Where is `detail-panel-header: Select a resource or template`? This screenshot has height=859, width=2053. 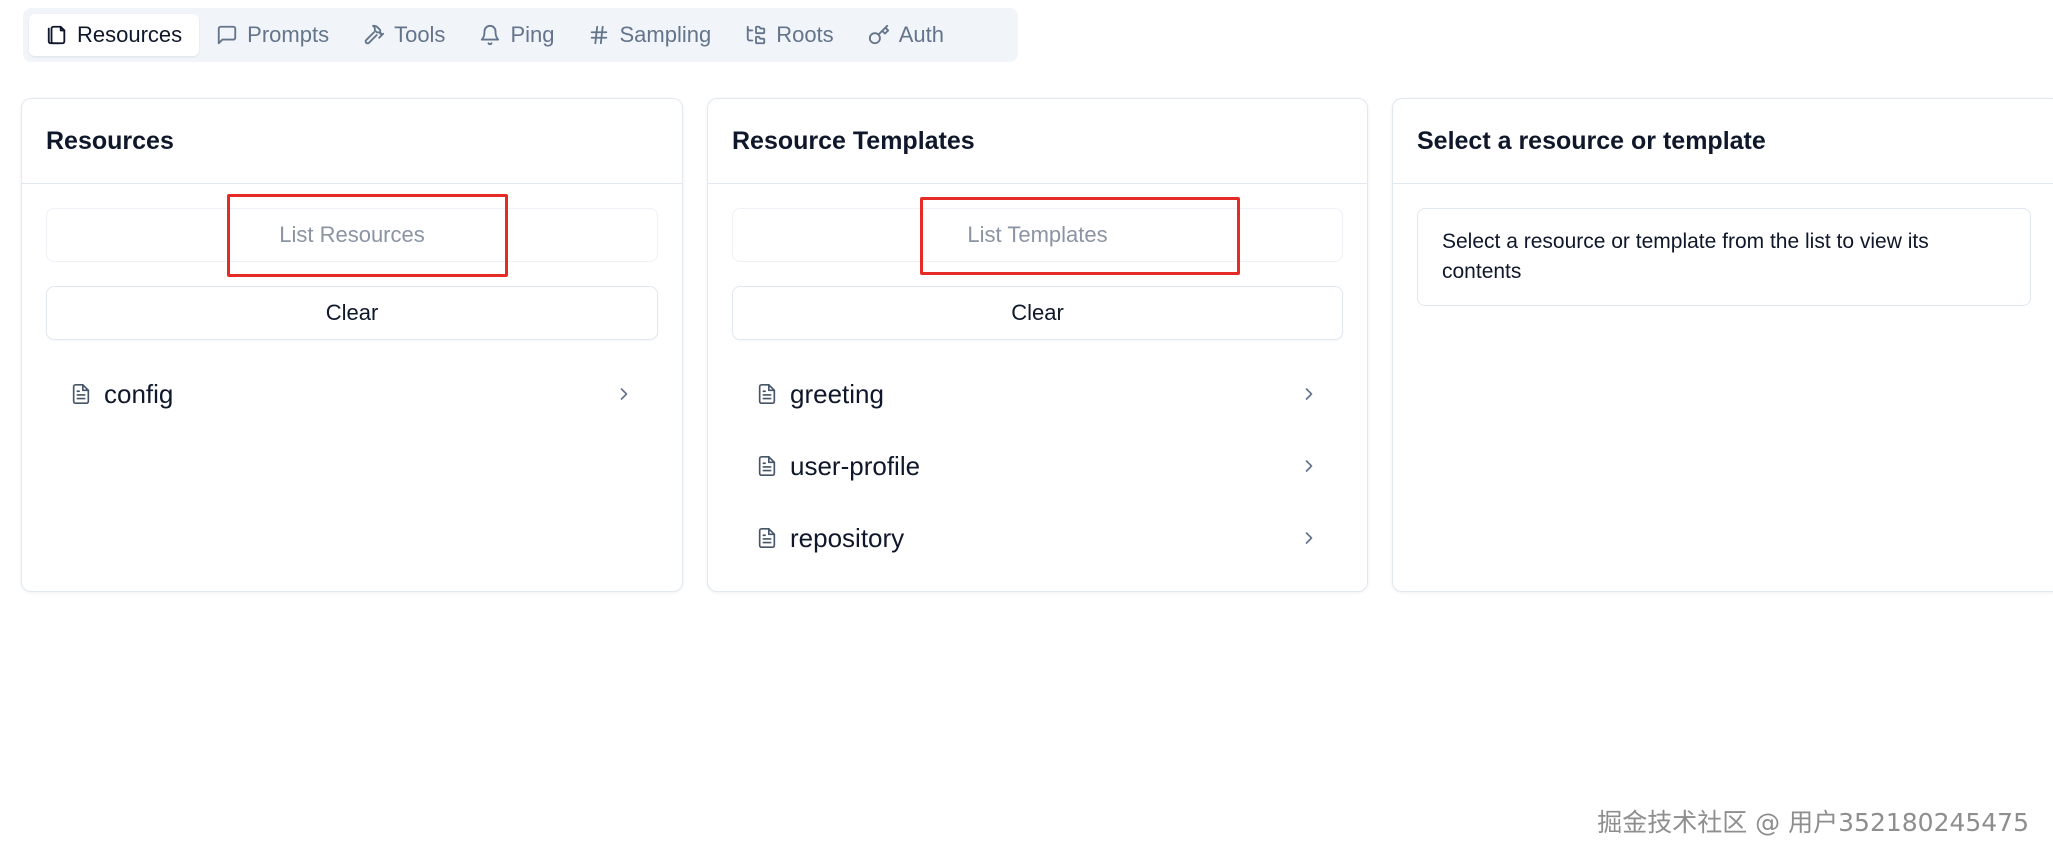
detail-panel-header: Select a resource or template is located at coordinates (1723, 141).